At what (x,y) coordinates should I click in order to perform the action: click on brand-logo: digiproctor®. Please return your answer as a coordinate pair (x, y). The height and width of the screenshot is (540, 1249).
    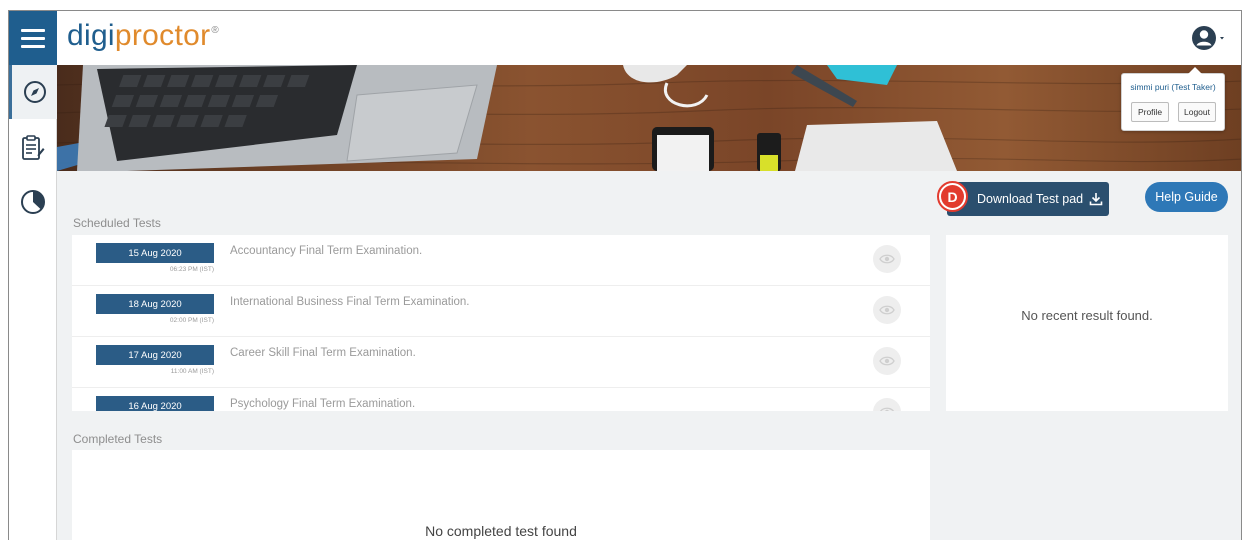
    Looking at the image, I should click on (143, 36).